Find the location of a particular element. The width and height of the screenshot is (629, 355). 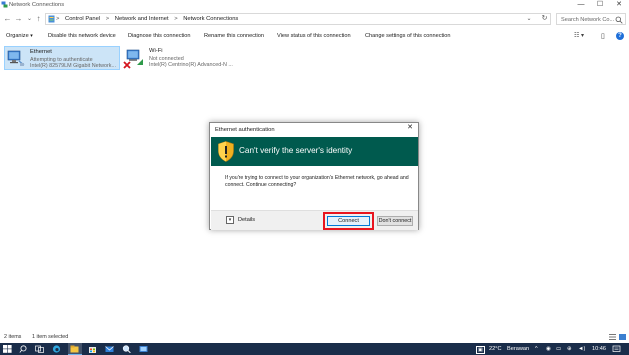

search-icon is located at coordinates (619, 20).